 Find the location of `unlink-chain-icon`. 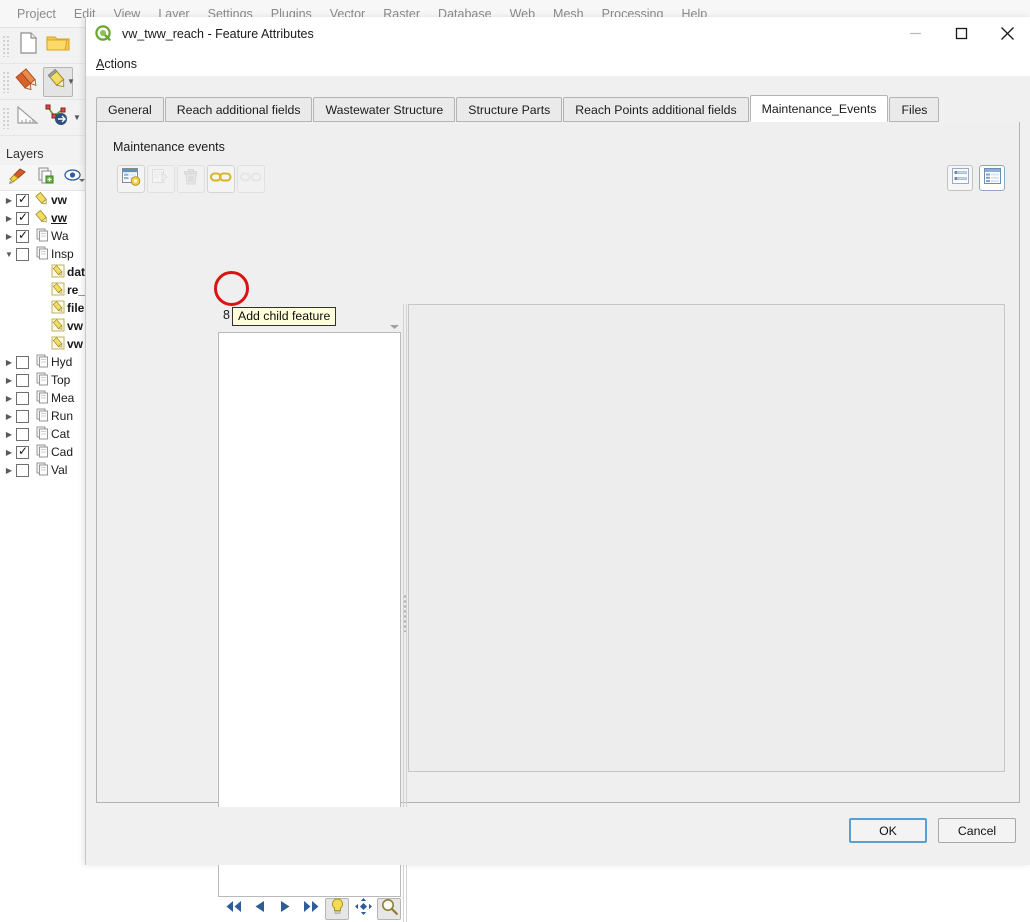

unlink-chain-icon is located at coordinates (251, 179).